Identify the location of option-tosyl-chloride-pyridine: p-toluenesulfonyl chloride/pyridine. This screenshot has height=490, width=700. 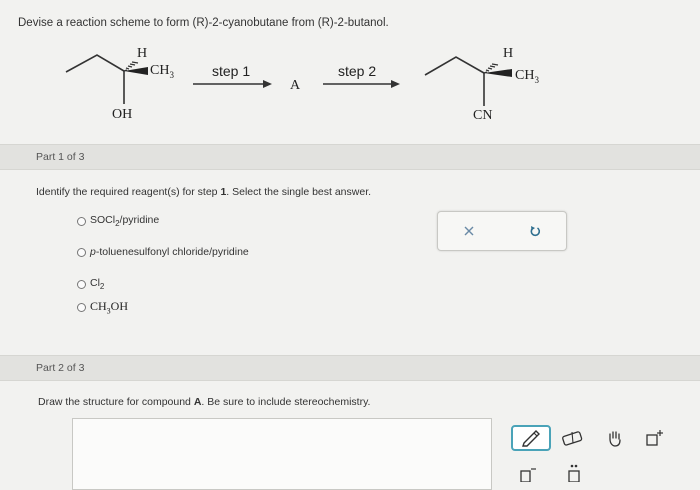
(163, 252).